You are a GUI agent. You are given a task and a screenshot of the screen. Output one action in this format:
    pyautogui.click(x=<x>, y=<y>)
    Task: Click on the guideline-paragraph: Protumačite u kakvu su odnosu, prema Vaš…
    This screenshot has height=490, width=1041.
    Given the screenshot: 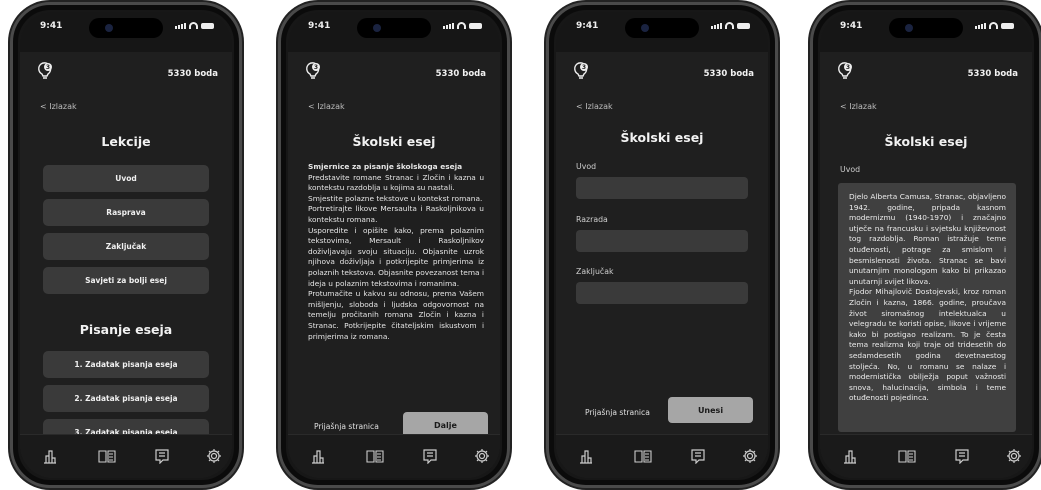 What is the action you would take?
    pyautogui.click(x=396, y=315)
    